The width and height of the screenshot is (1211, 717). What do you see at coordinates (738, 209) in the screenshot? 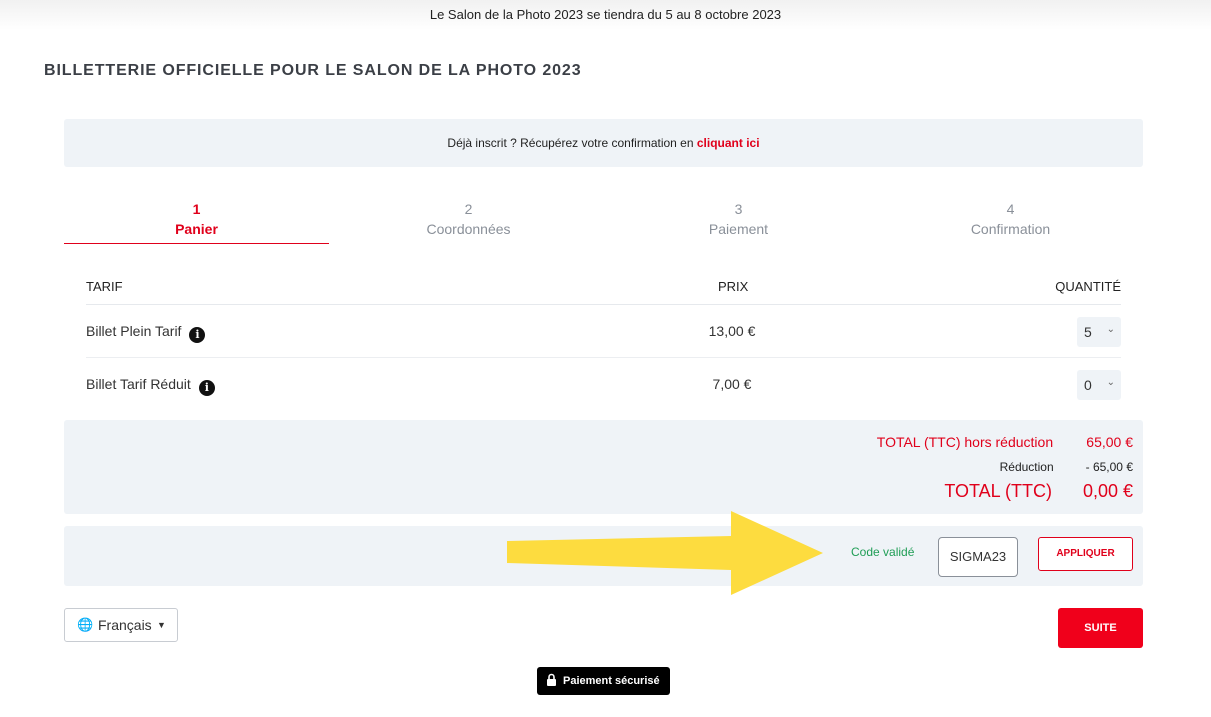
I see `step-number: 3` at bounding box center [738, 209].